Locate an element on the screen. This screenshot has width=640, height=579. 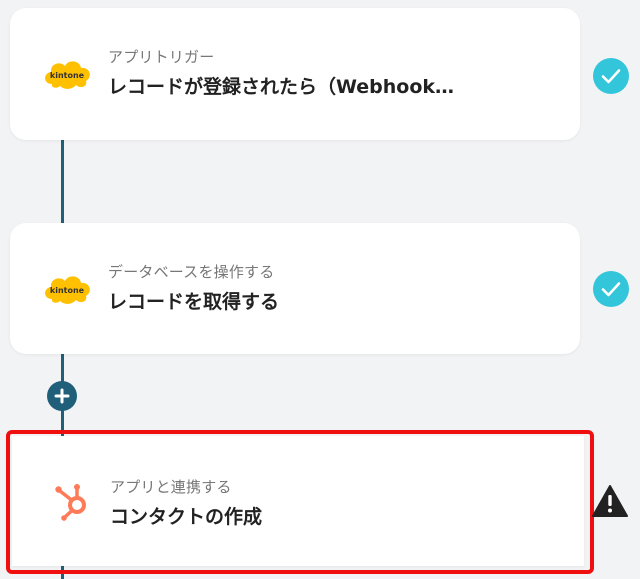
plus-icon is located at coordinates (62, 396).